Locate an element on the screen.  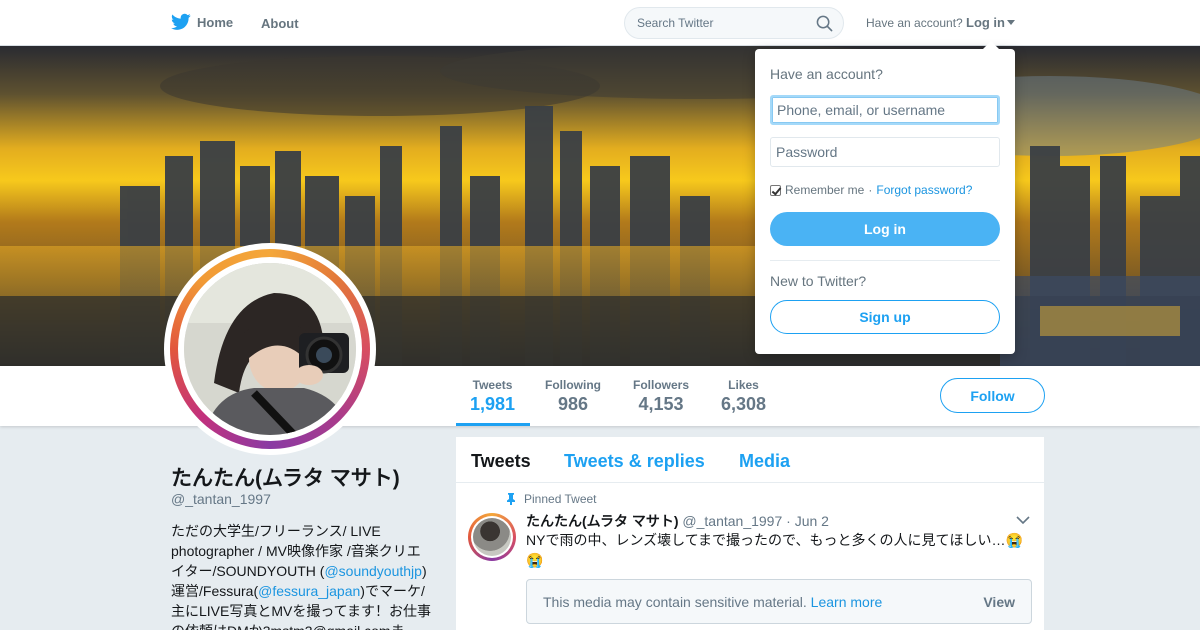
twitter-bird-icon is located at coordinates (181, 21).